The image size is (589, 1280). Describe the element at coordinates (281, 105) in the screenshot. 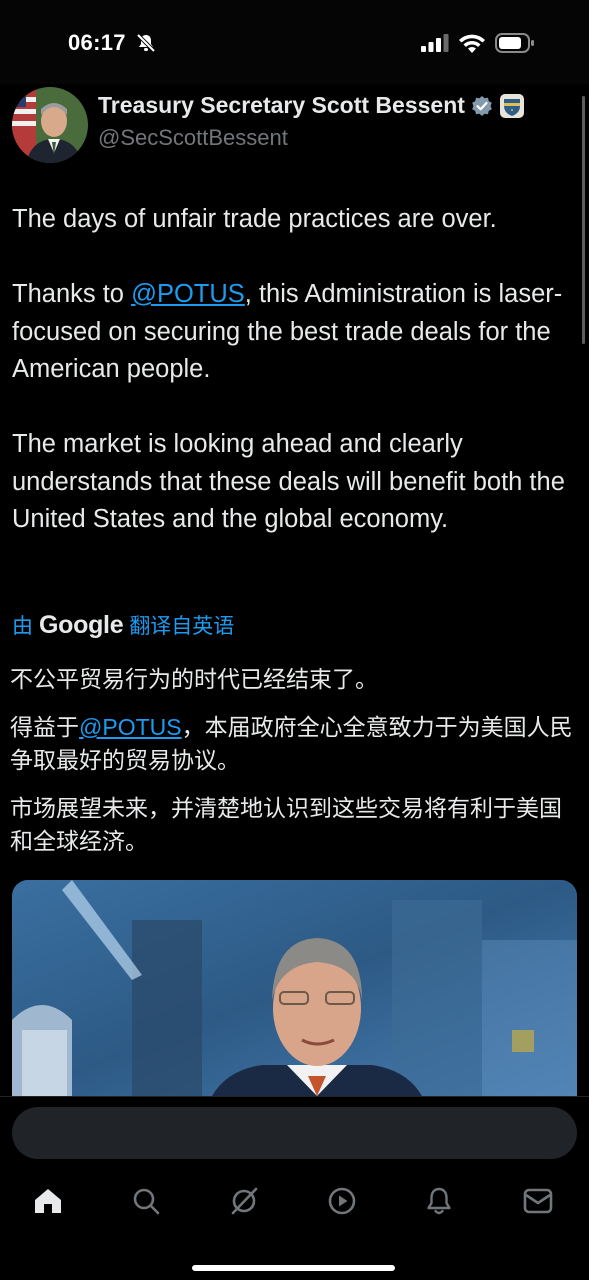

I see `display-name: Treasury Secretary Scott Bessent` at that location.